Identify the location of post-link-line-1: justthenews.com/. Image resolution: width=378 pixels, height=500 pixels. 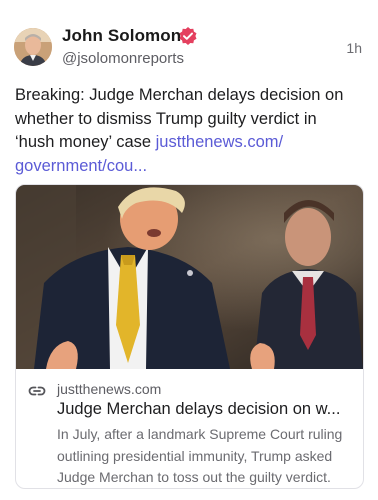
(219, 142).